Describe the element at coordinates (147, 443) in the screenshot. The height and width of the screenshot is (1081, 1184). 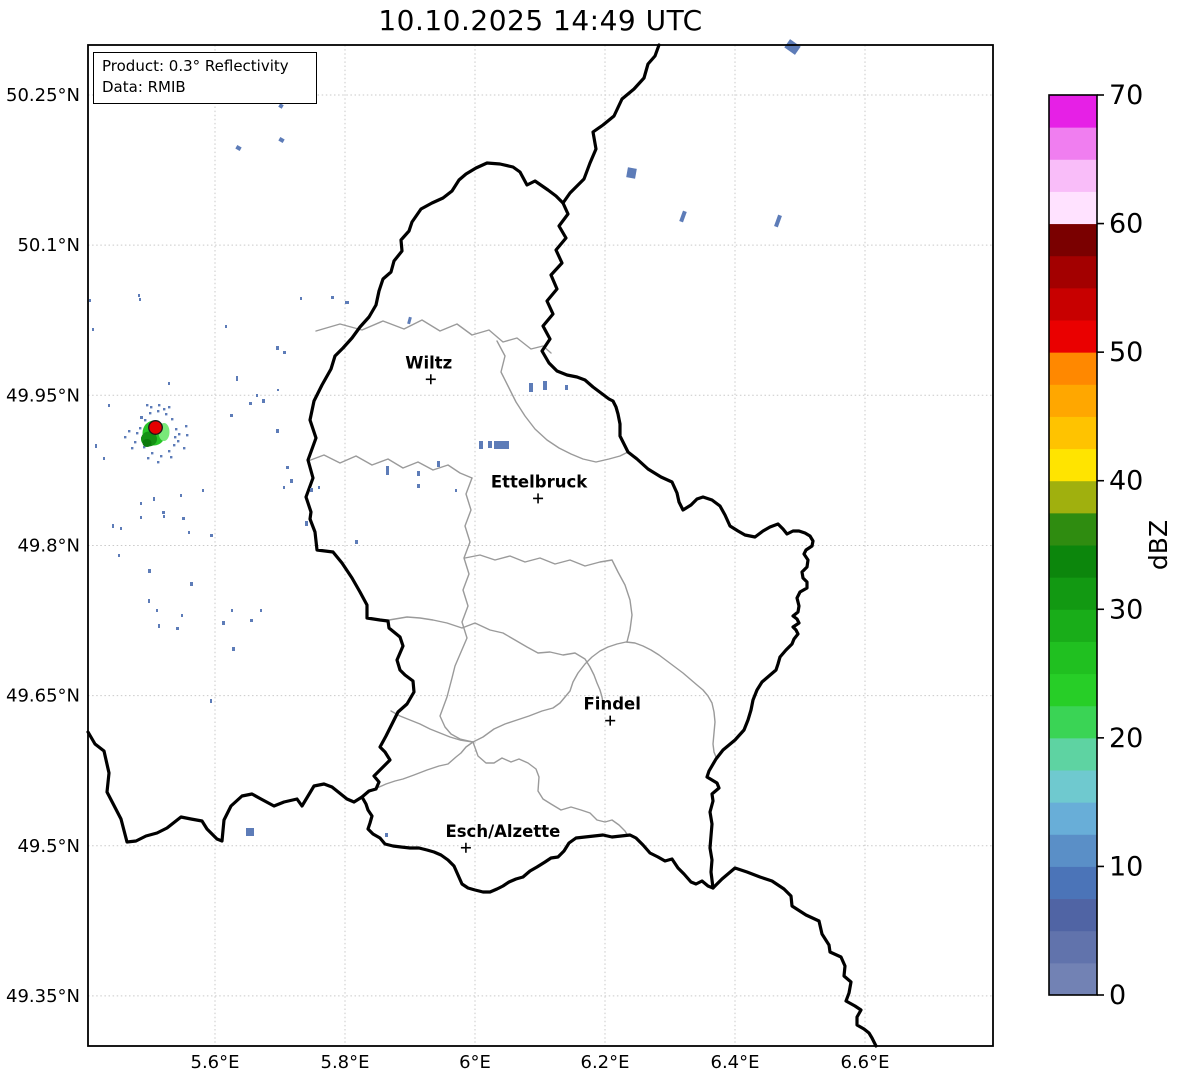
I see `radar-site-darker-green-patch` at that location.